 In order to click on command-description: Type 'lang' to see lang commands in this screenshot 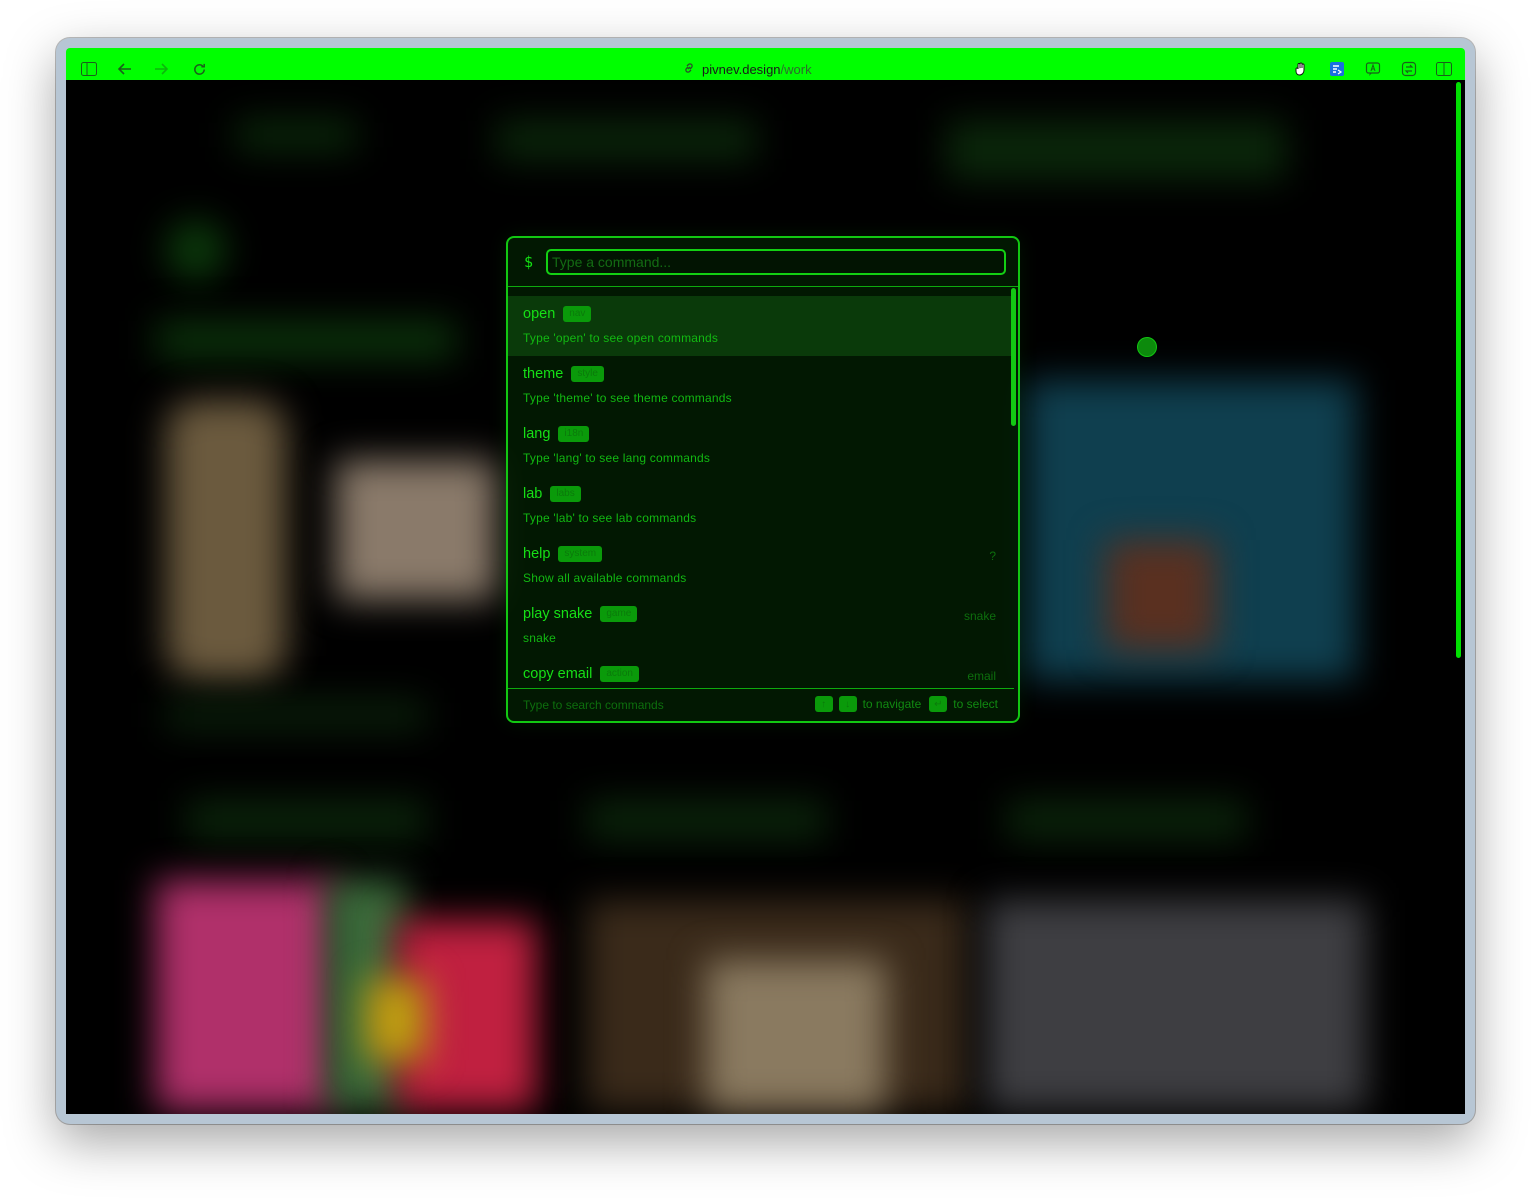, I will do `click(617, 458)`.